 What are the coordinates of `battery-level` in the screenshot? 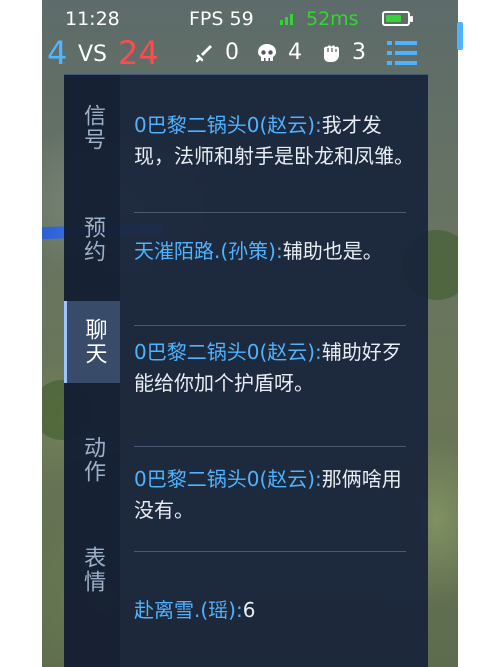 It's located at (393, 18).